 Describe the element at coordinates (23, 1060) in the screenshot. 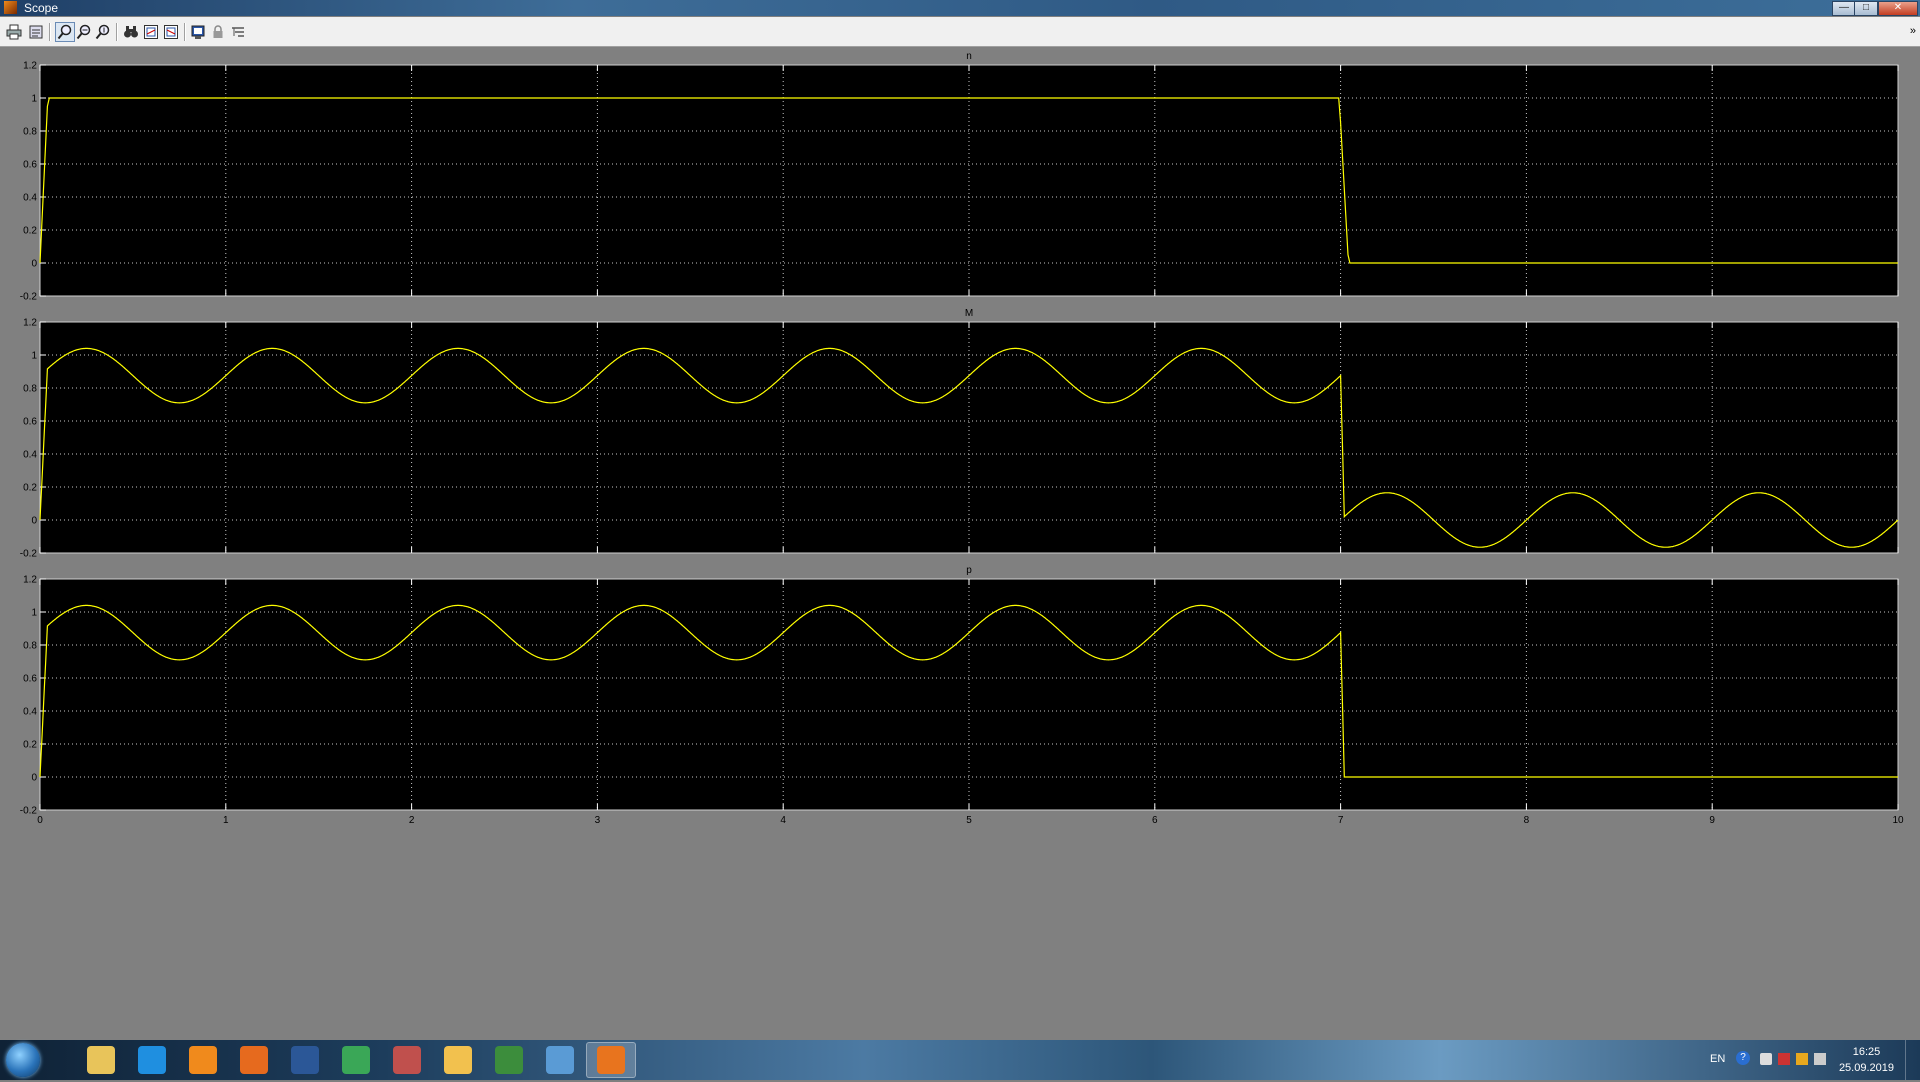

I see `start-button` at that location.